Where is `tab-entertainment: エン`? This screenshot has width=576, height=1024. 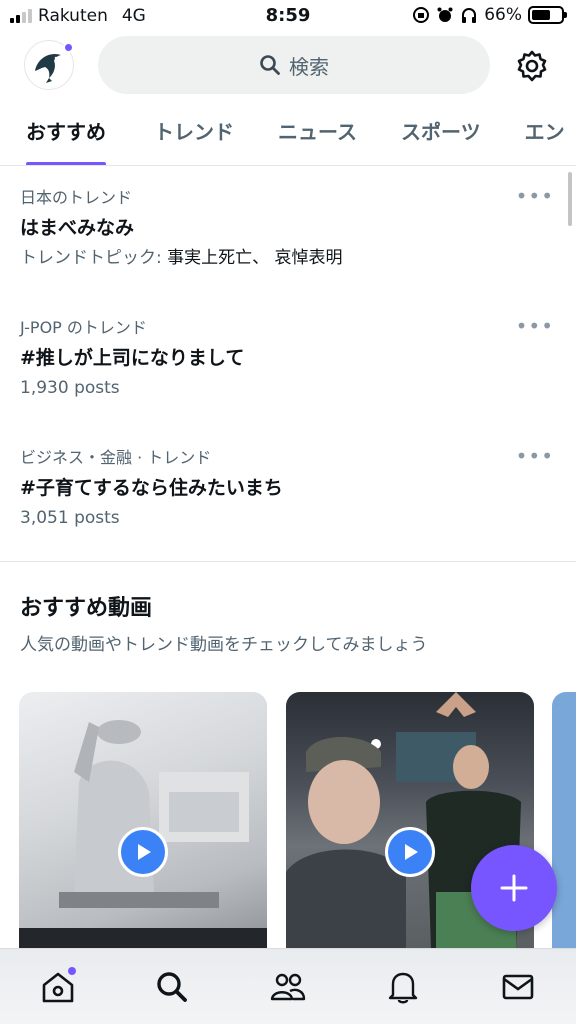 tab-entertainment: エン is located at coordinates (539, 134).